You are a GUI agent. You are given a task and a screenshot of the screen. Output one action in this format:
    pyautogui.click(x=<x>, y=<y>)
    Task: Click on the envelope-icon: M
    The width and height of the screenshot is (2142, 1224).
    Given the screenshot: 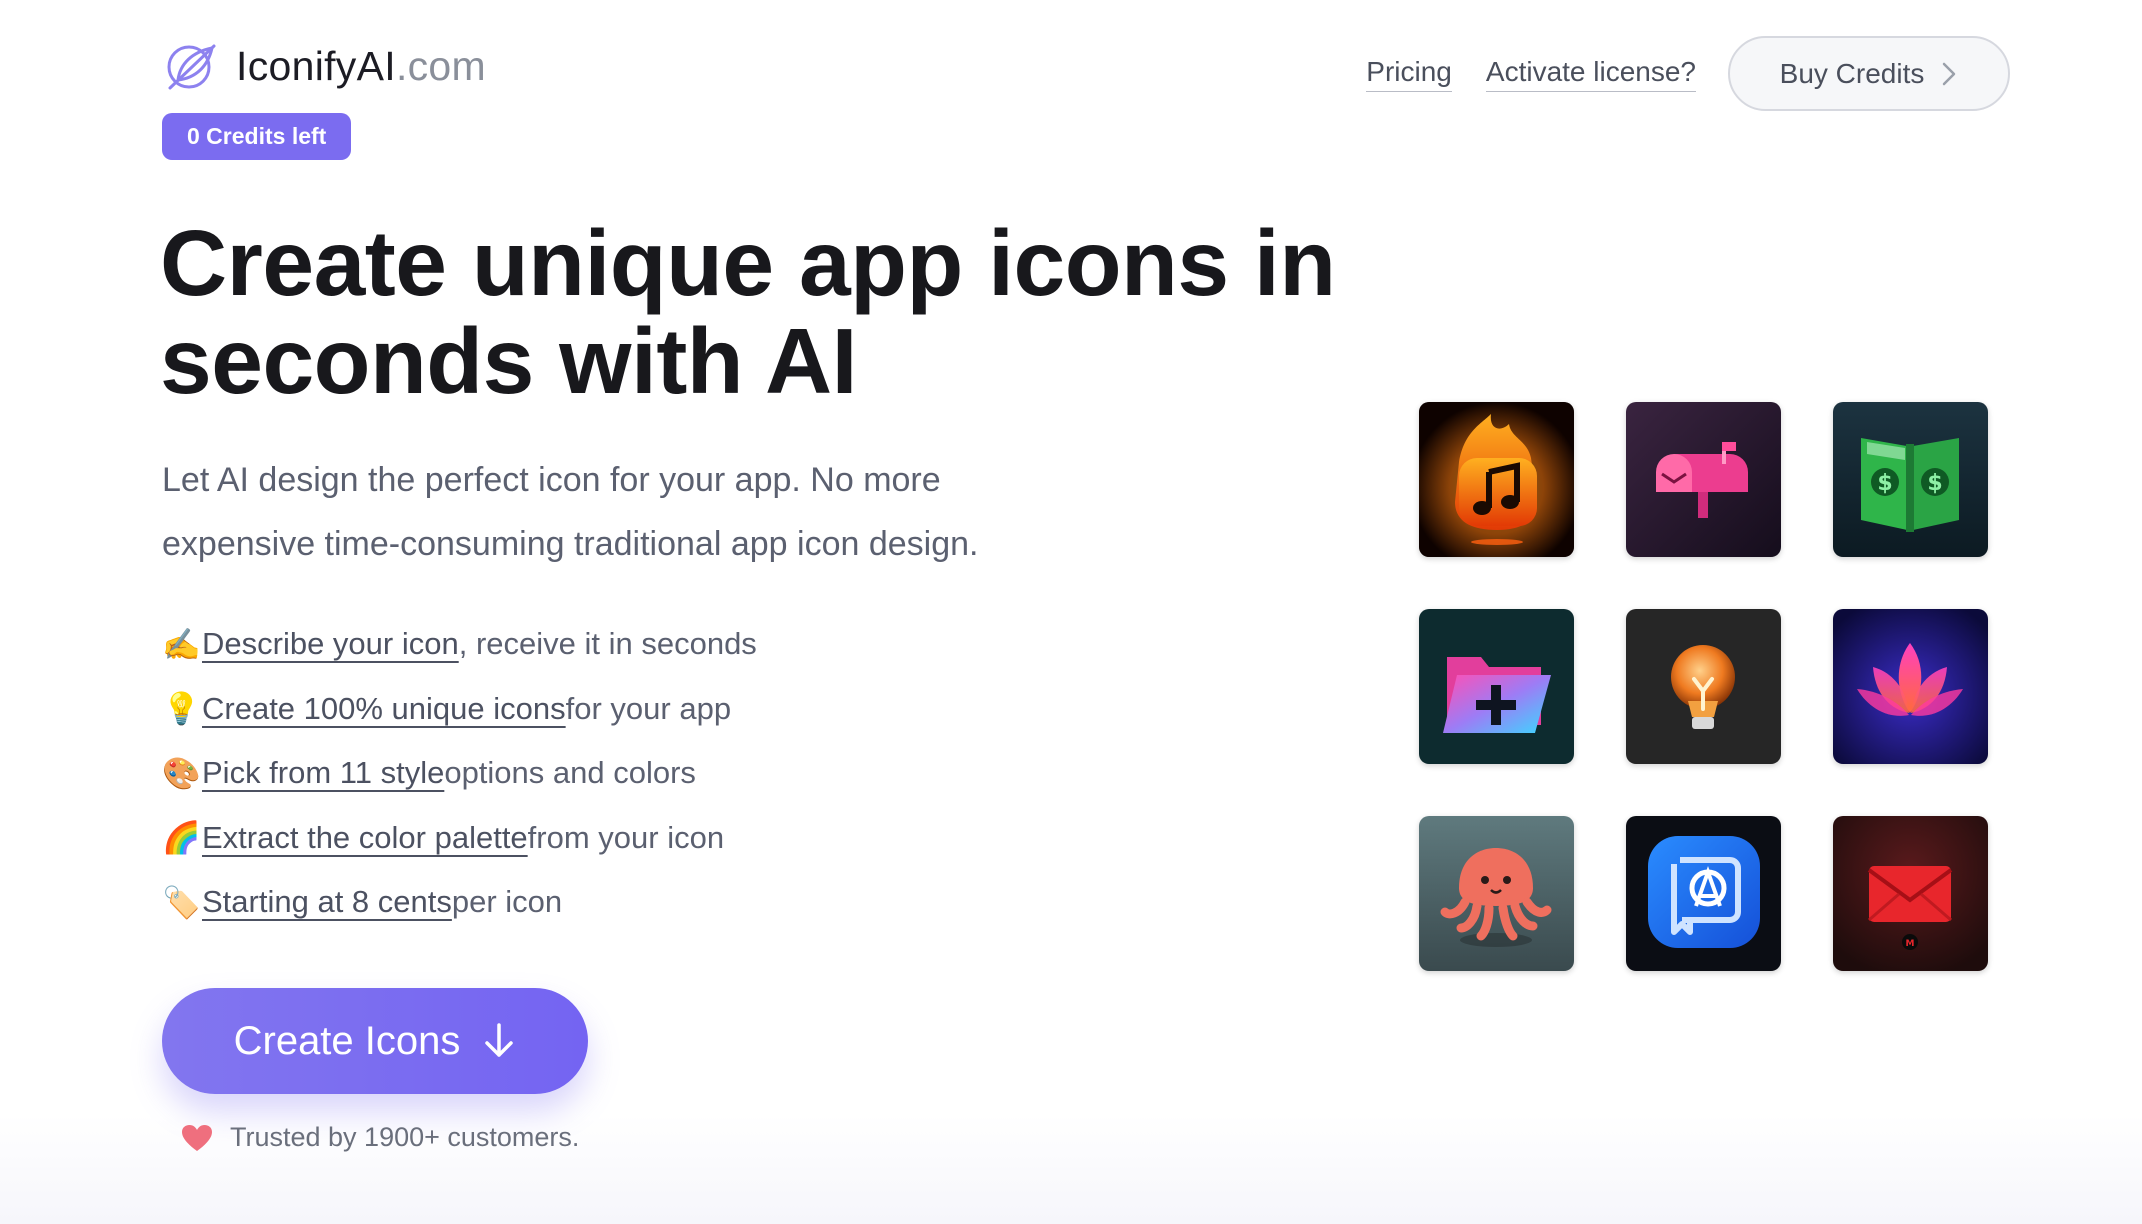 What is the action you would take?
    pyautogui.click(x=1910, y=893)
    